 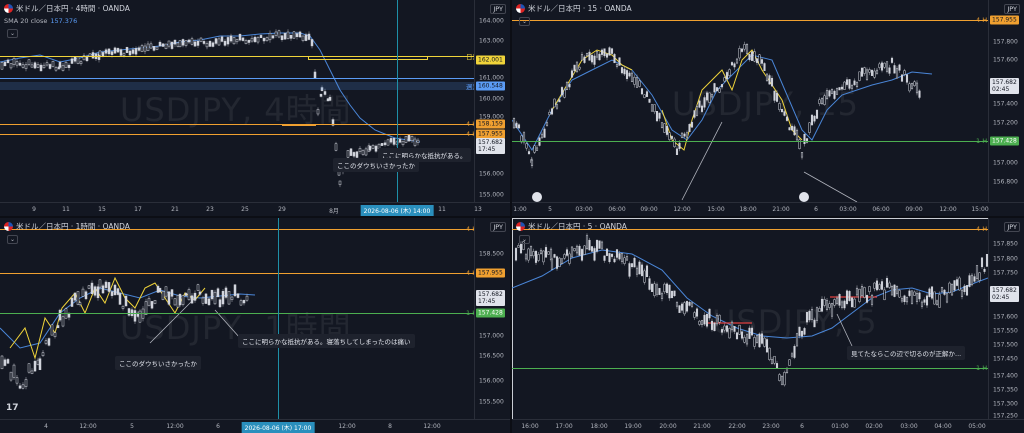 What do you see at coordinates (88, 426) in the screenshot?
I see `x-tick: 12:00` at bounding box center [88, 426].